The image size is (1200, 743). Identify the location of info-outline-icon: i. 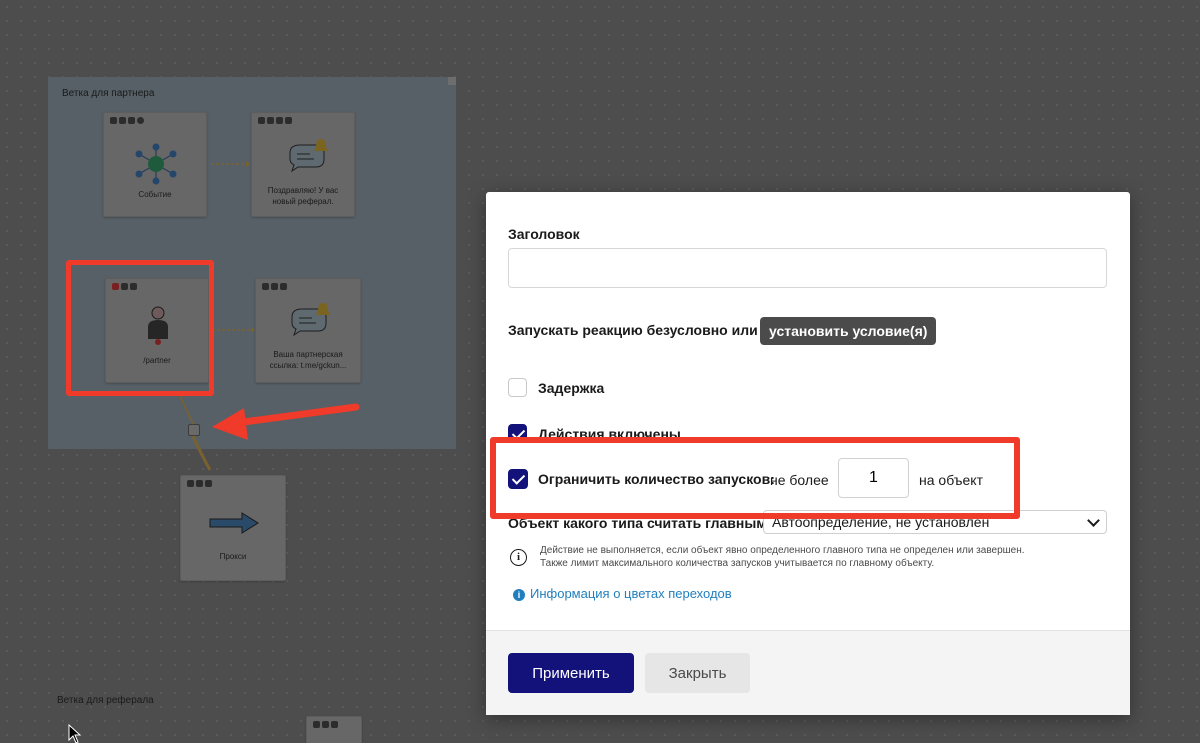
(518, 557).